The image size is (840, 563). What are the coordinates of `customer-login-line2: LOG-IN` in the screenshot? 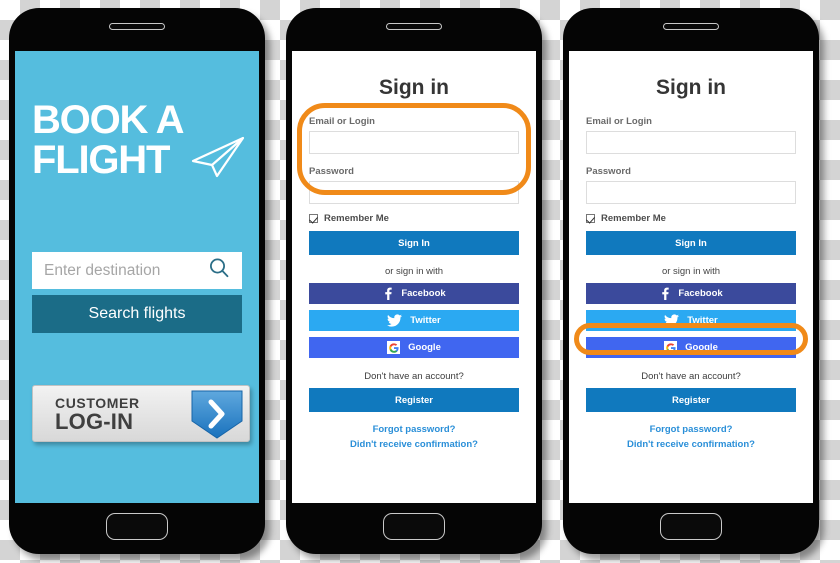 It's located at (94, 421).